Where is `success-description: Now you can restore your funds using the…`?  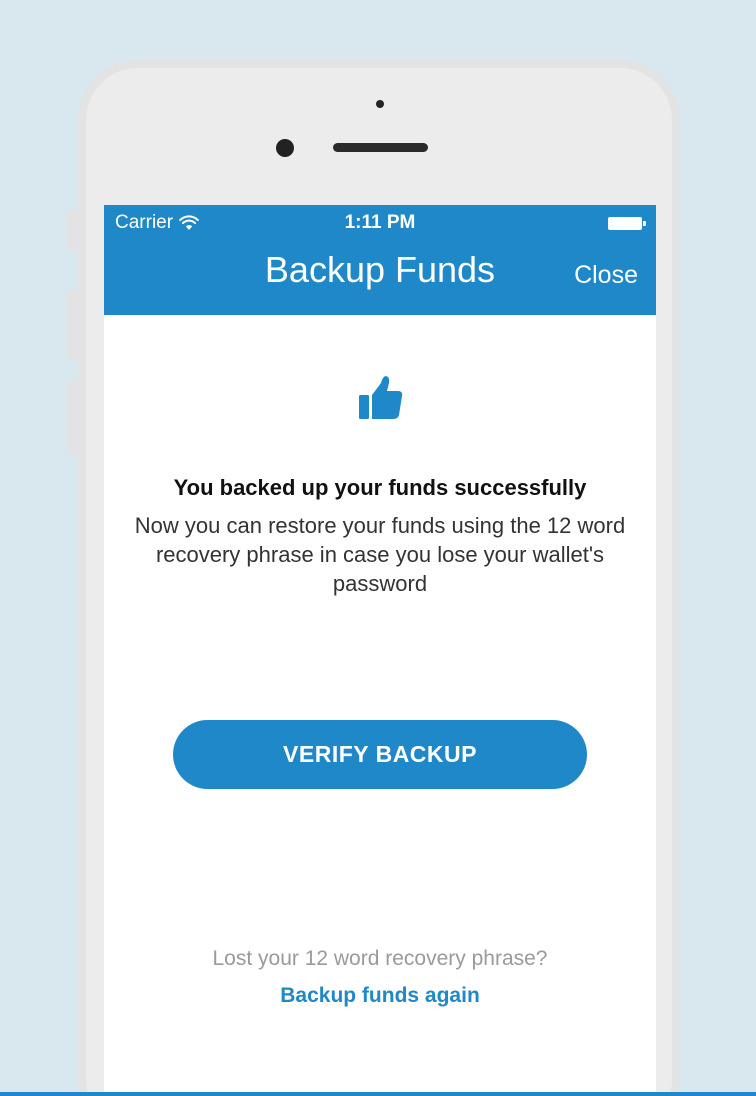 success-description: Now you can restore your funds using the… is located at coordinates (380, 554).